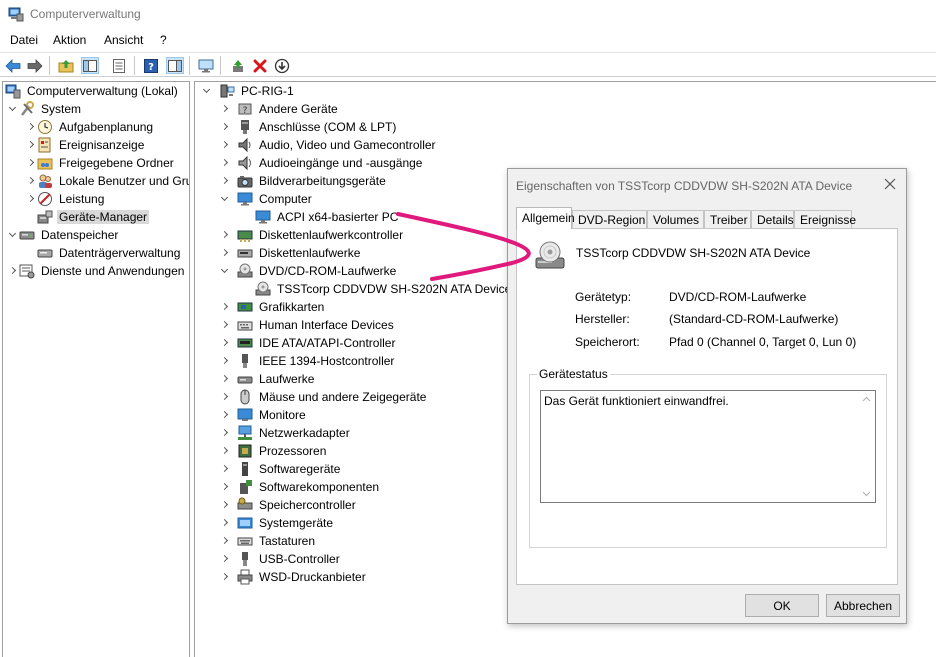 This screenshot has height=657, width=936. What do you see at coordinates (267, 199) in the screenshot?
I see `category-computer: Computer` at bounding box center [267, 199].